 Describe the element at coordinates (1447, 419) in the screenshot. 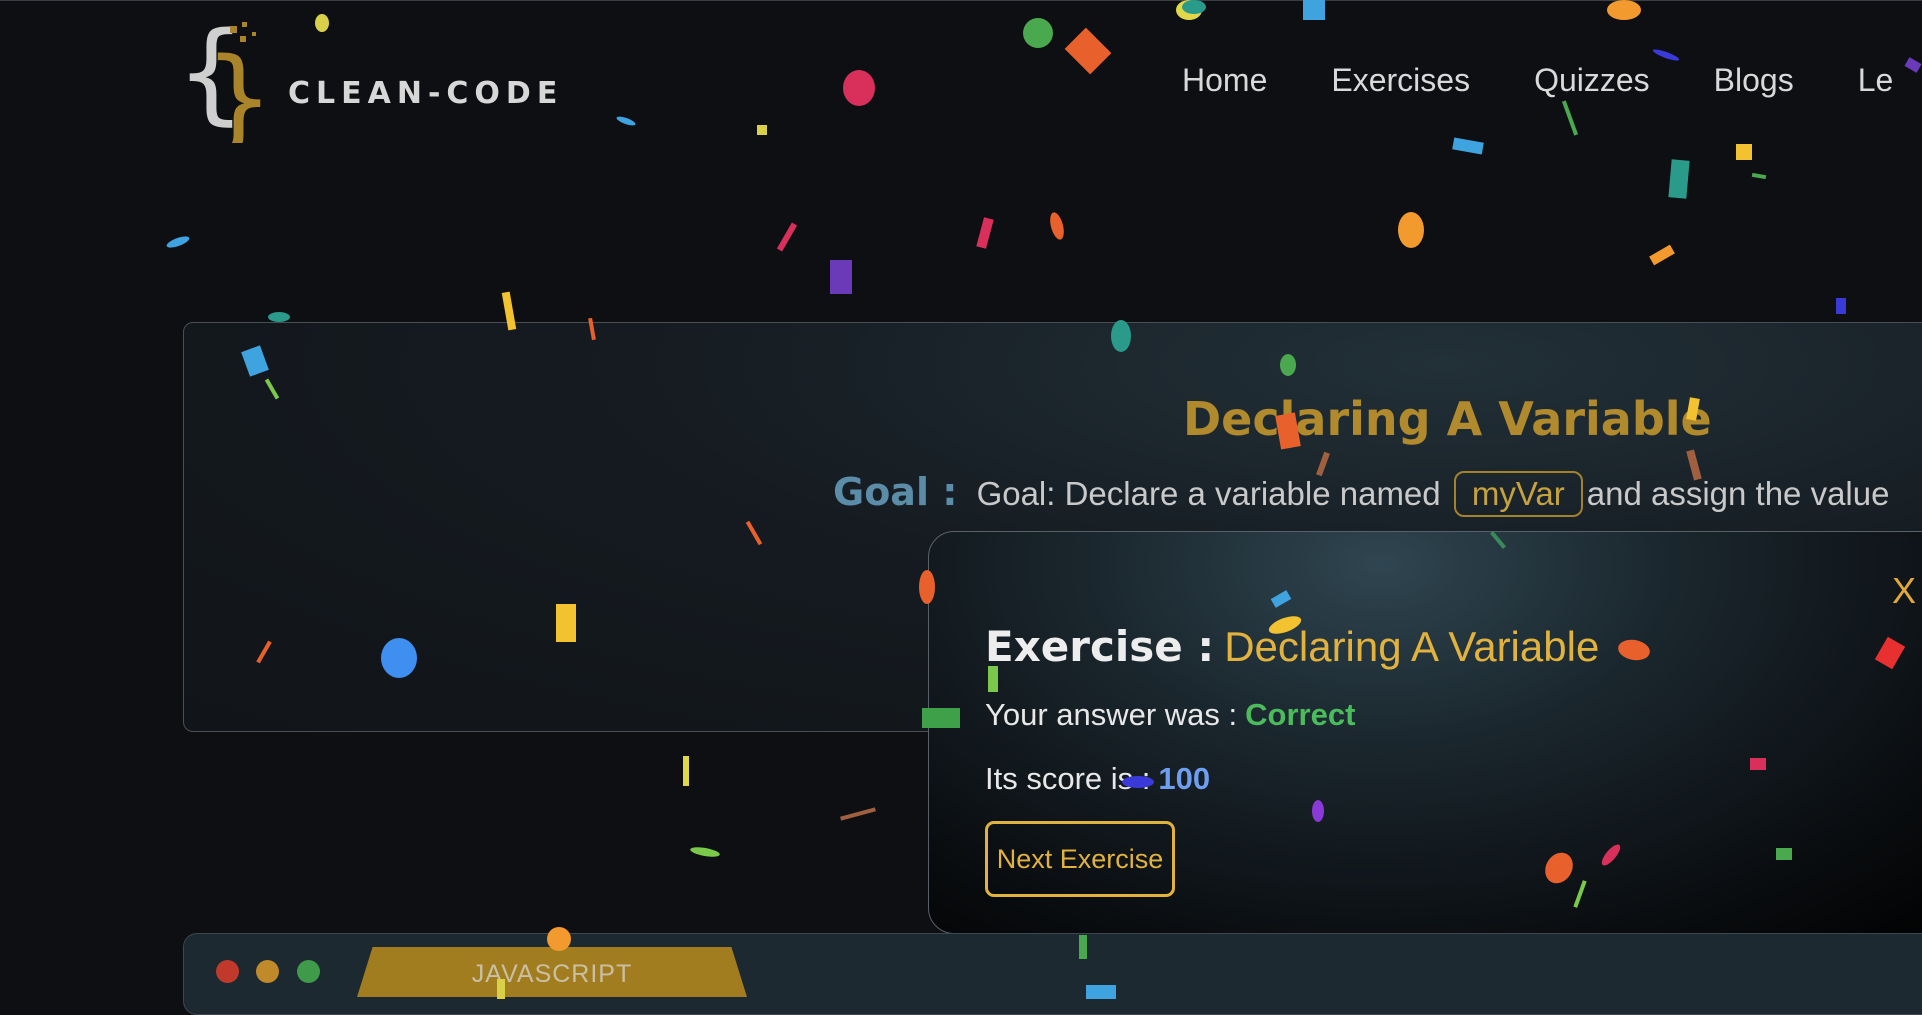

I see `exercise-title: Declaring A Variable` at that location.